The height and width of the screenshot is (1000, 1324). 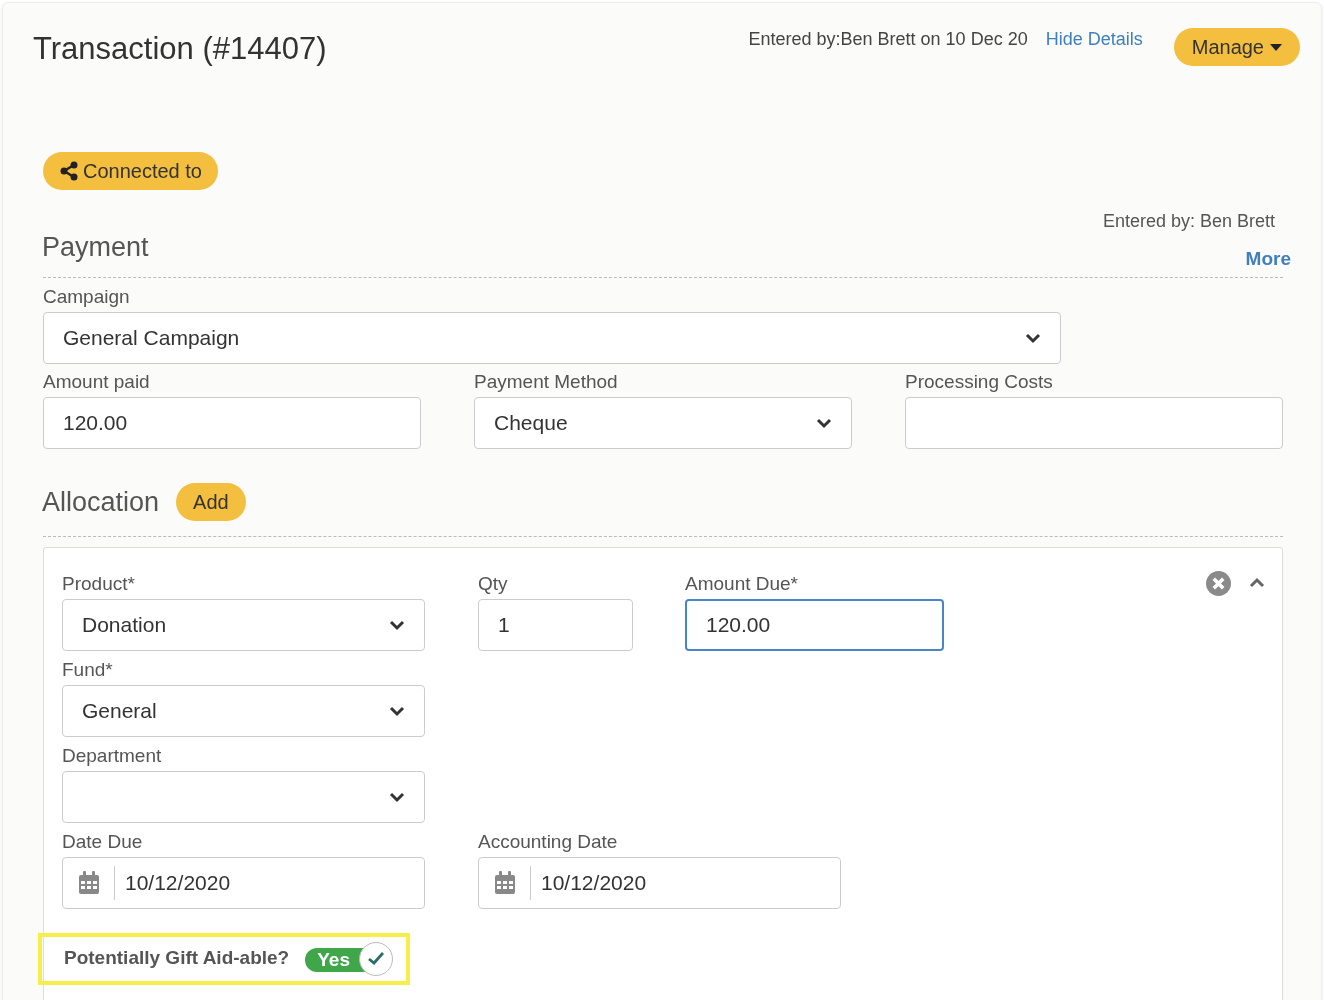 What do you see at coordinates (548, 841) in the screenshot?
I see `field-label: Accounting Date` at bounding box center [548, 841].